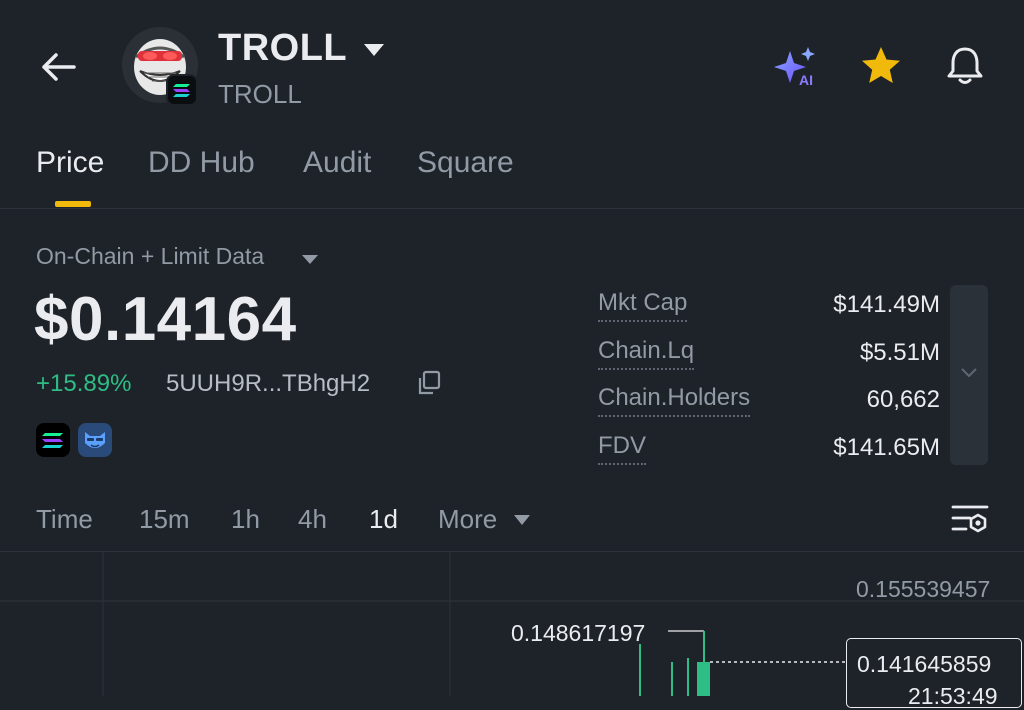 This screenshot has height=710, width=1024. What do you see at coordinates (201, 163) in the screenshot?
I see `tab-dd-hub: DD Hub` at bounding box center [201, 163].